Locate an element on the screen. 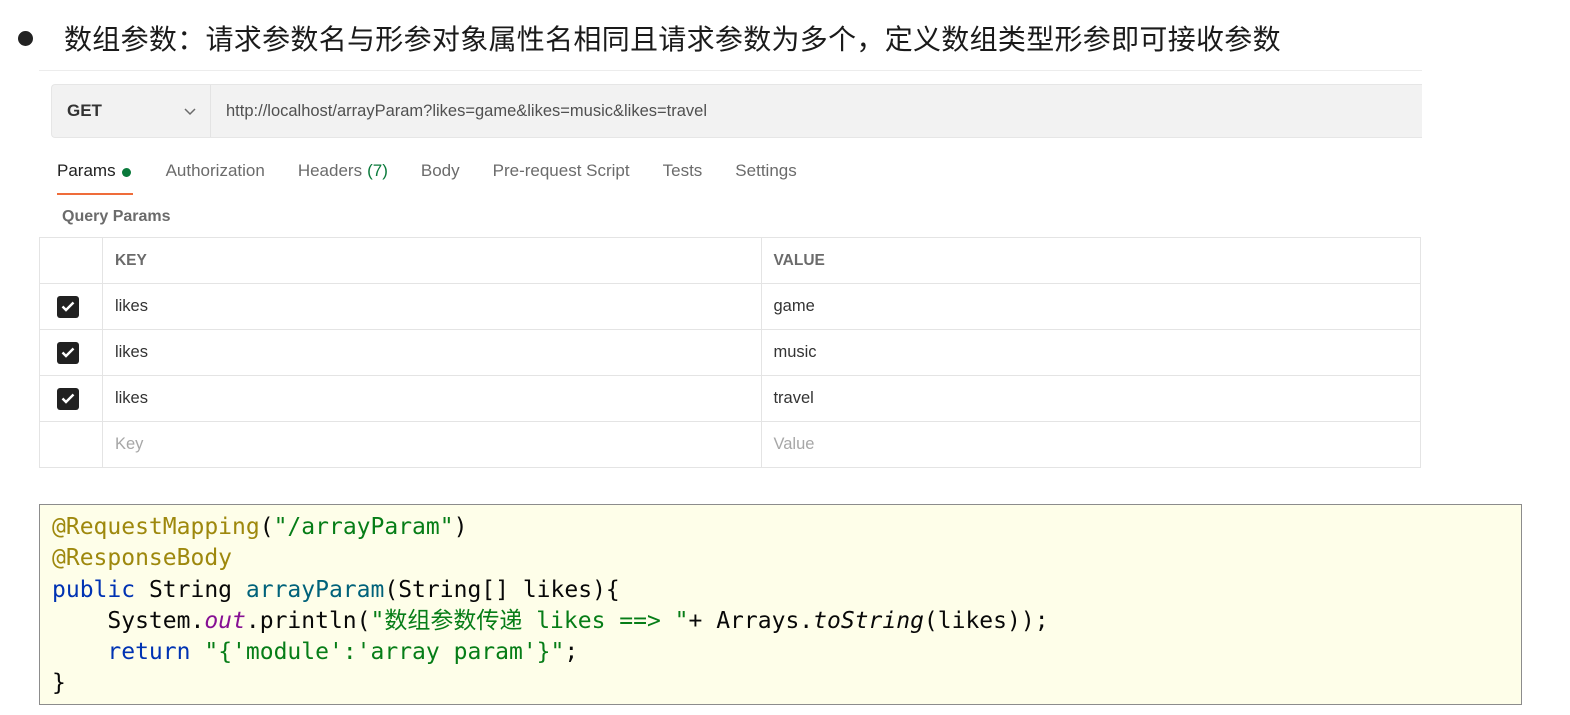 The image size is (1570, 715). code-punct: ) is located at coordinates (460, 527).